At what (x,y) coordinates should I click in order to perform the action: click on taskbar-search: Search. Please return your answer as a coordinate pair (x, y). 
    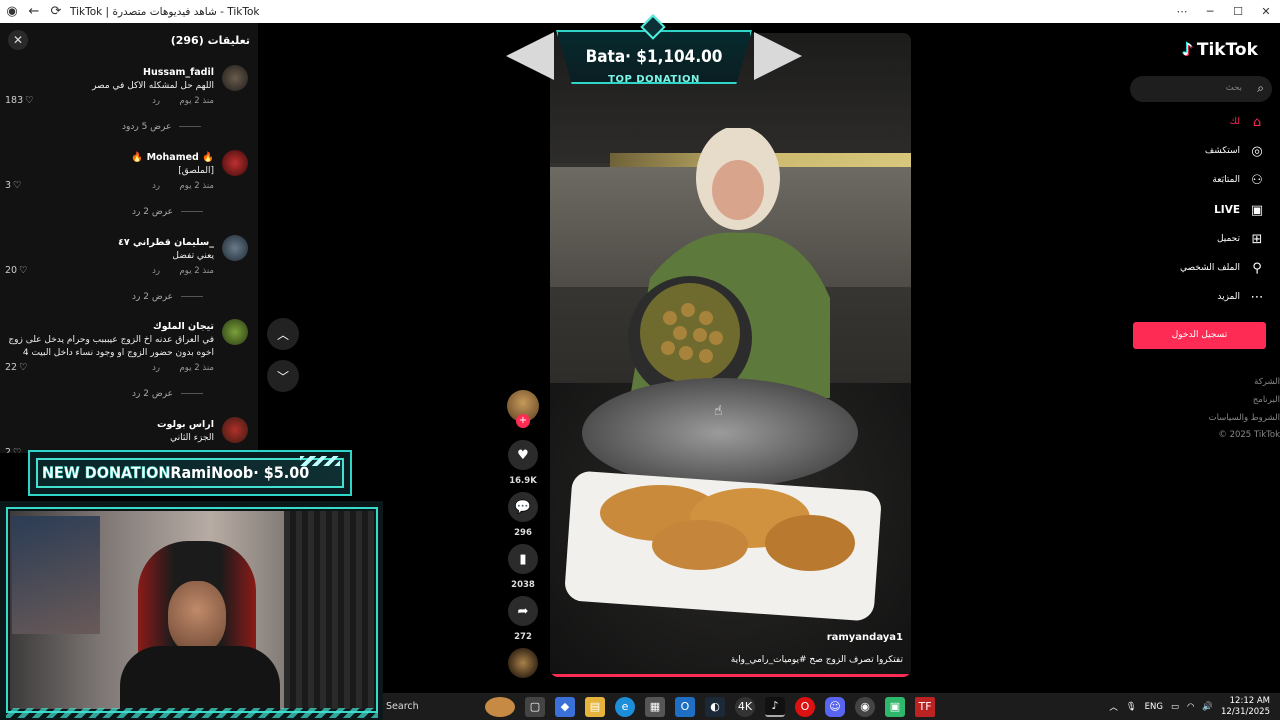
    Looking at the image, I should click on (427, 706).